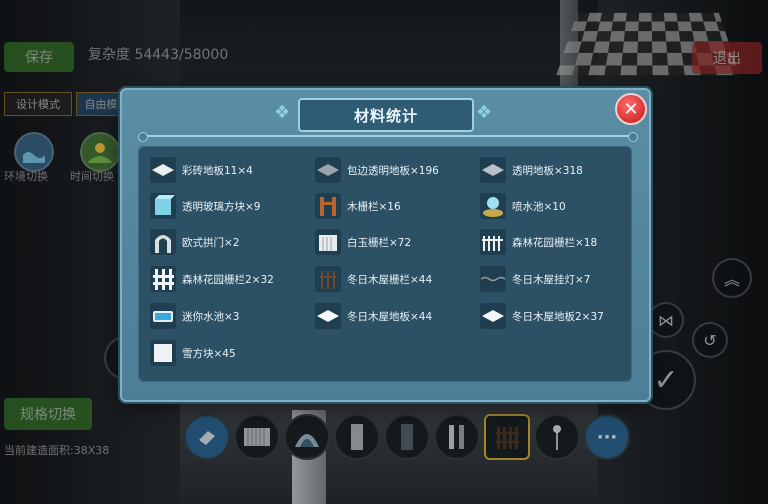  I want to click on material-item: 冬日木屋地板×44, so click(373, 316).